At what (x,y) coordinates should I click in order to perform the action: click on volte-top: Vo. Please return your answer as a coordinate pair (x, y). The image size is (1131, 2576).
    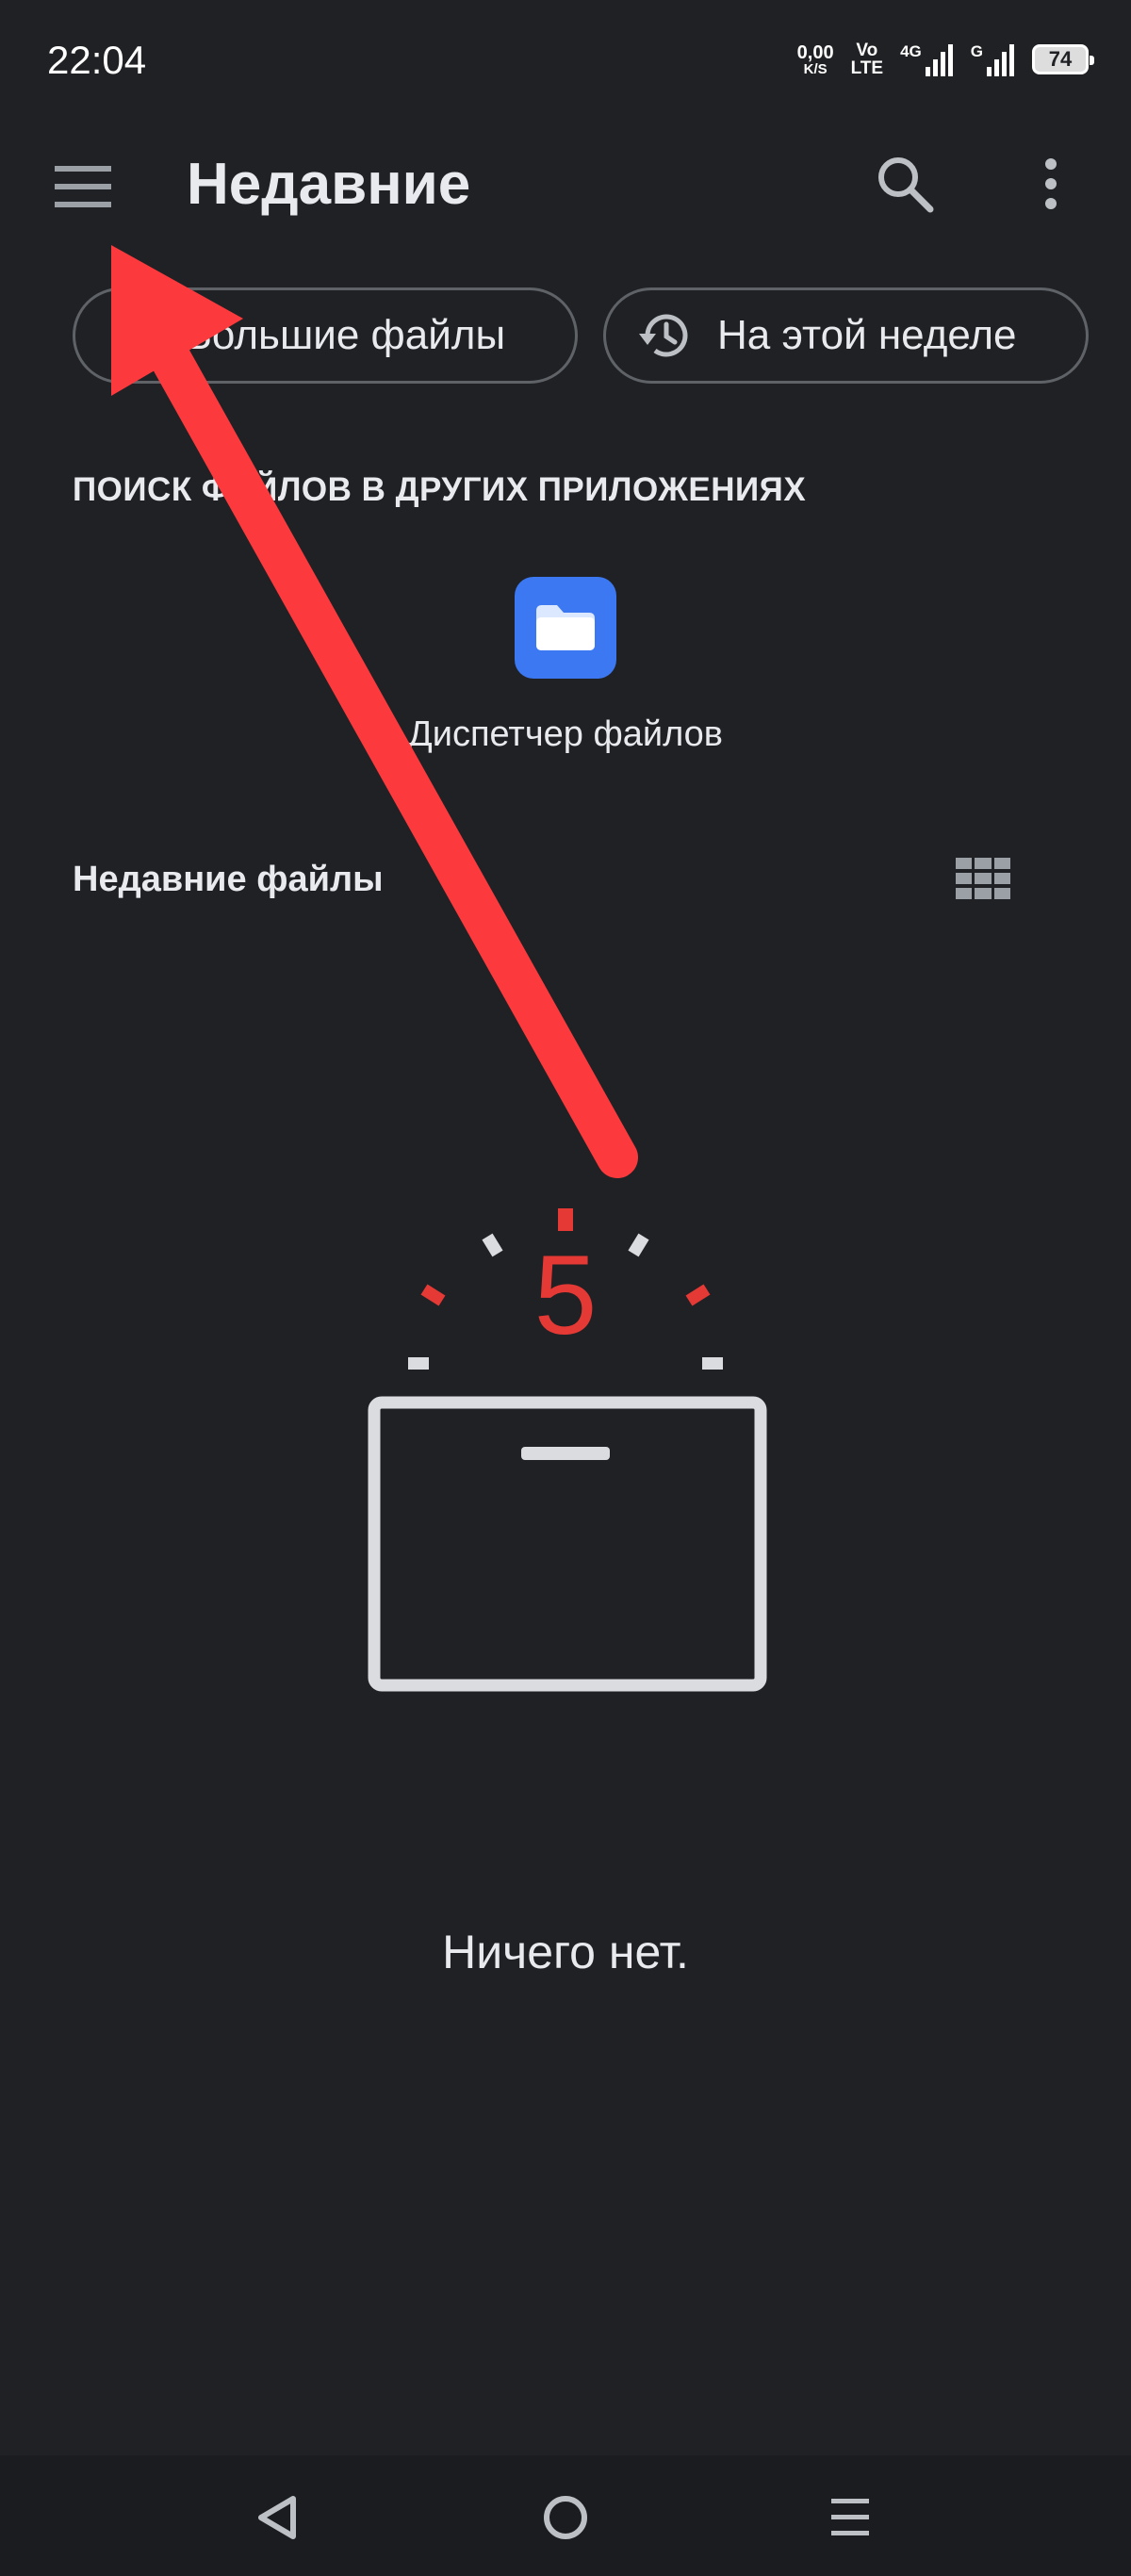
    Looking at the image, I should click on (867, 50).